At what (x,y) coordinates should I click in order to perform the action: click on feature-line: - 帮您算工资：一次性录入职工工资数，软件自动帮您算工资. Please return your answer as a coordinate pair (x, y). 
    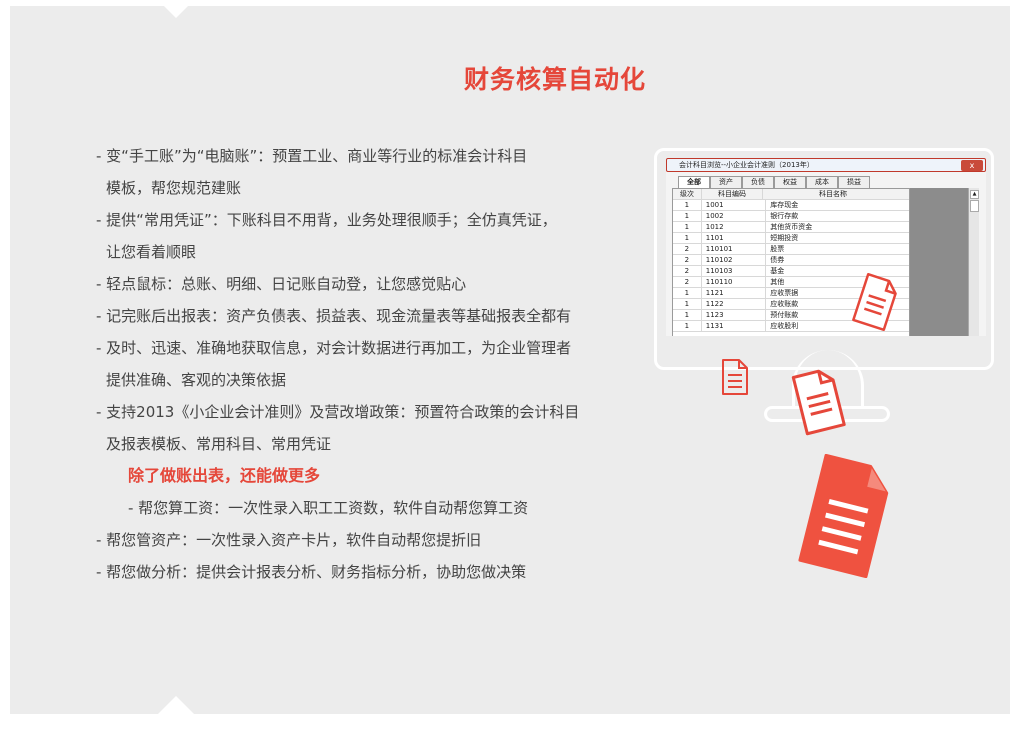
    Looking at the image, I should click on (328, 508).